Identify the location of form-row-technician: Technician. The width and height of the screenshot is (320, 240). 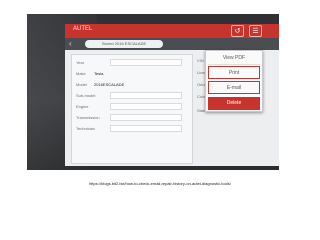
(131, 128).